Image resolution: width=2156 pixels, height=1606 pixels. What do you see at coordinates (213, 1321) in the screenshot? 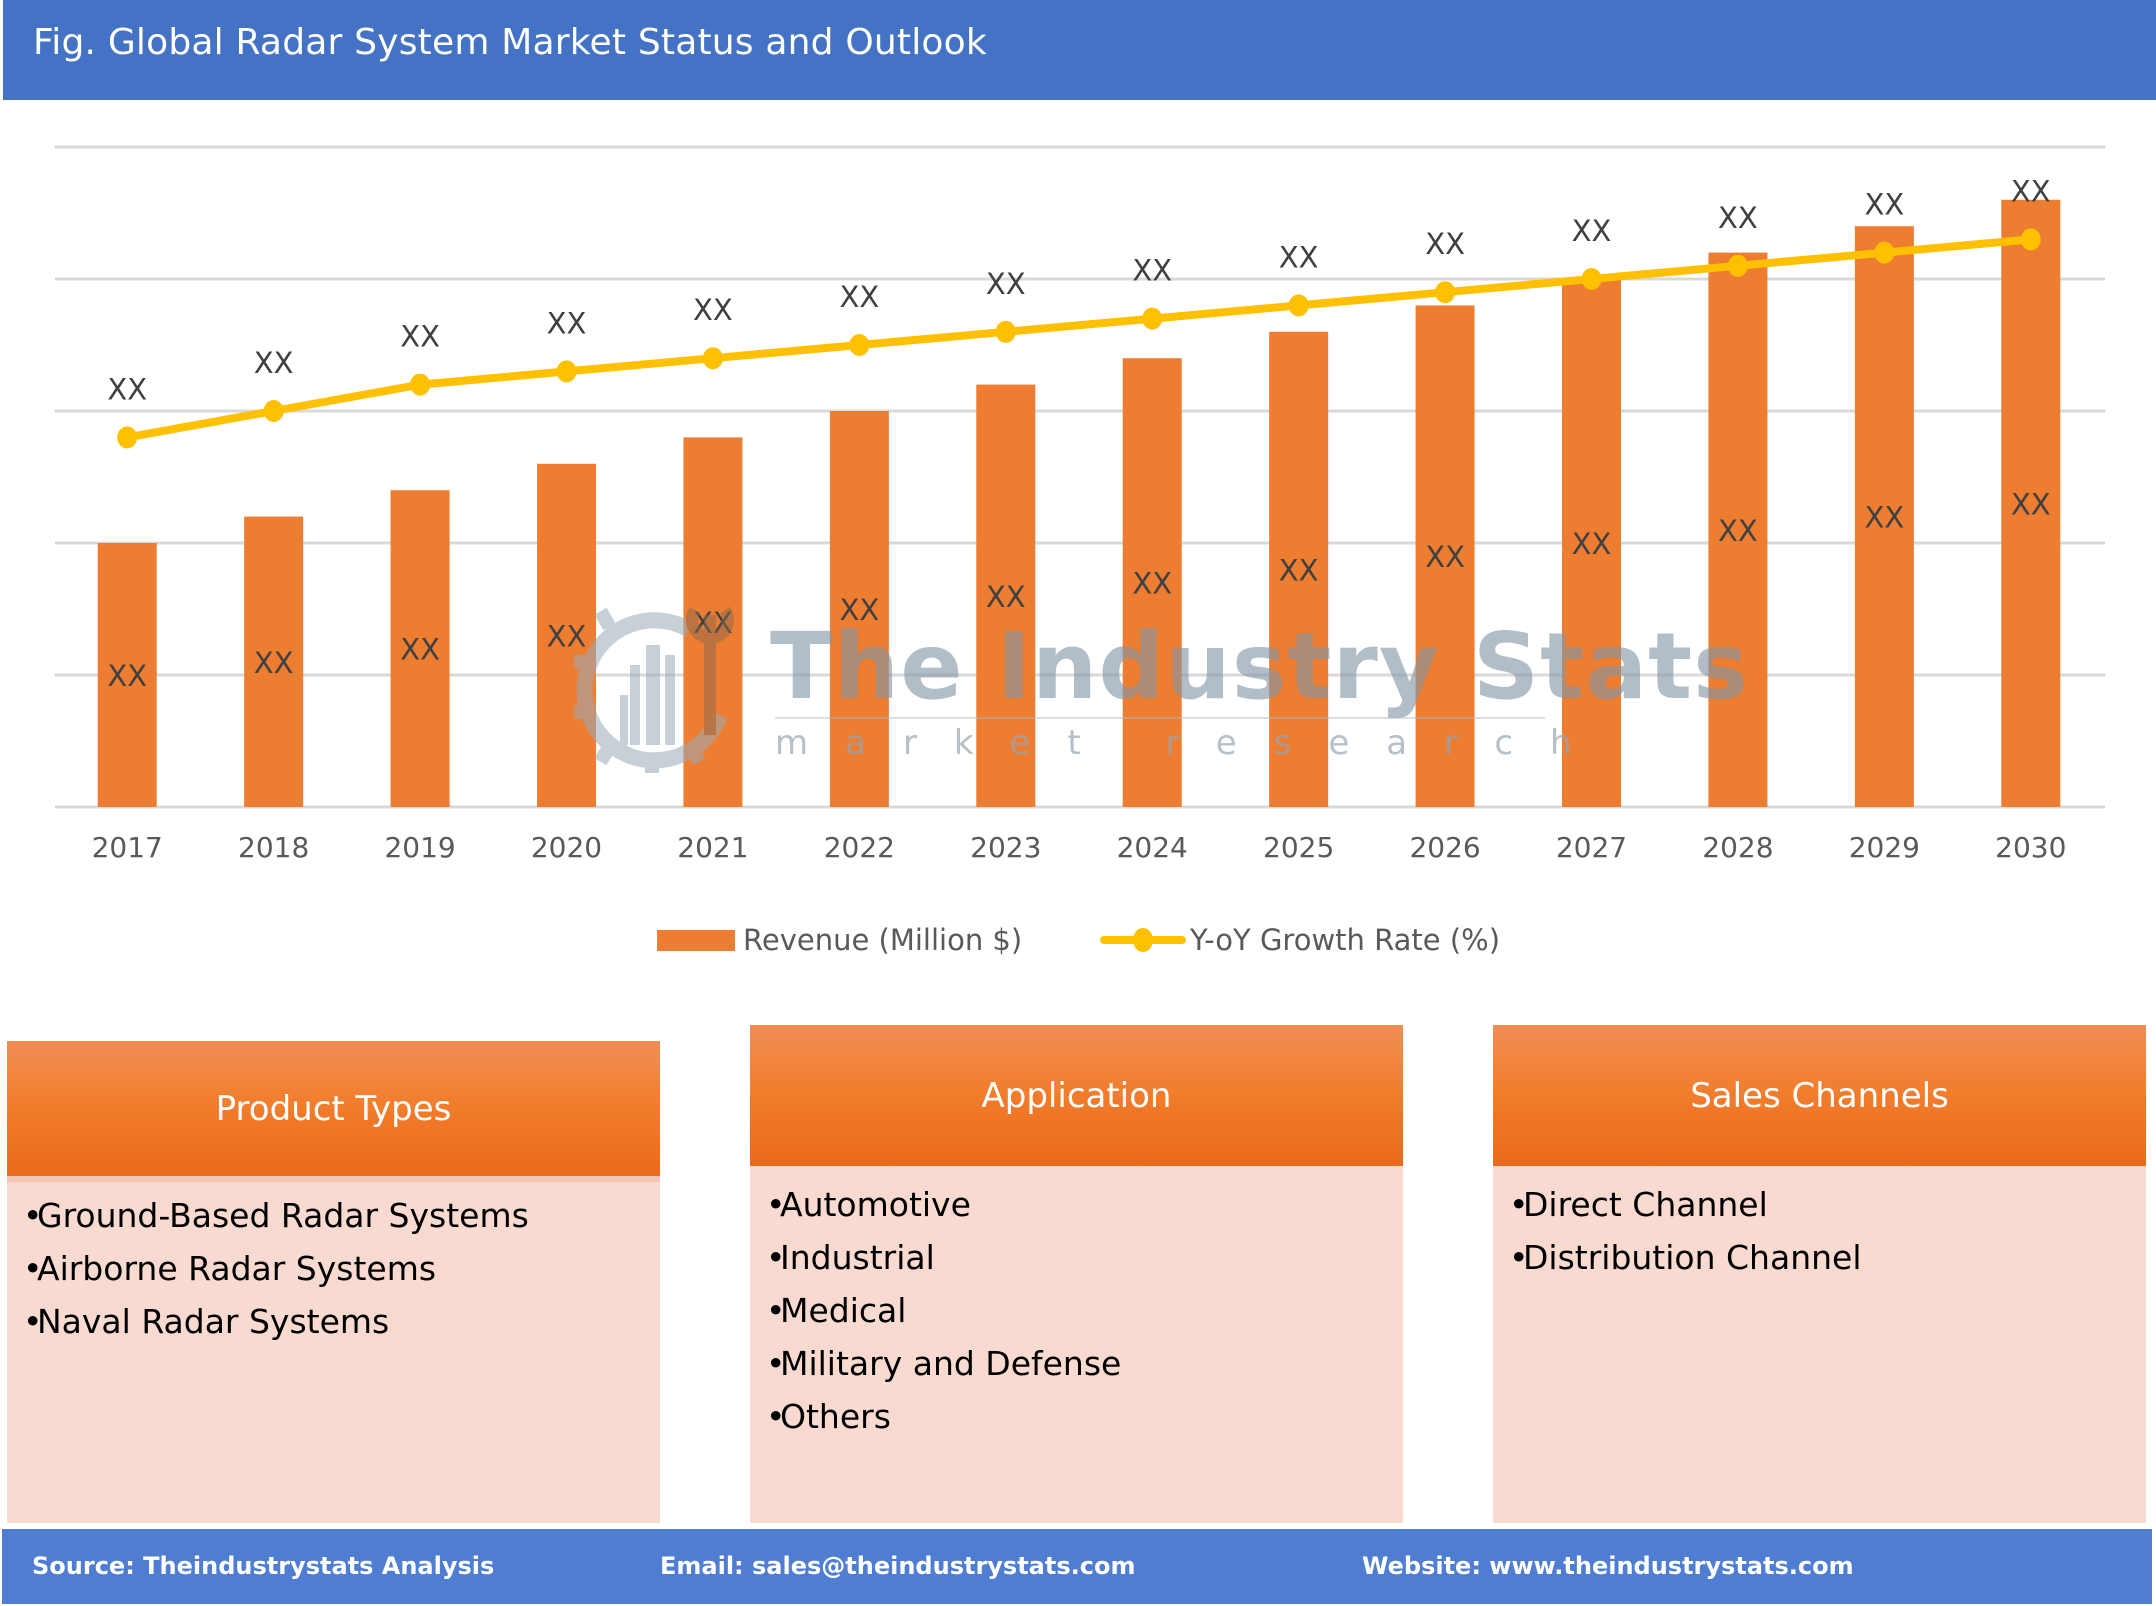
I see `list-item-text: Naval Radar Systems` at bounding box center [213, 1321].